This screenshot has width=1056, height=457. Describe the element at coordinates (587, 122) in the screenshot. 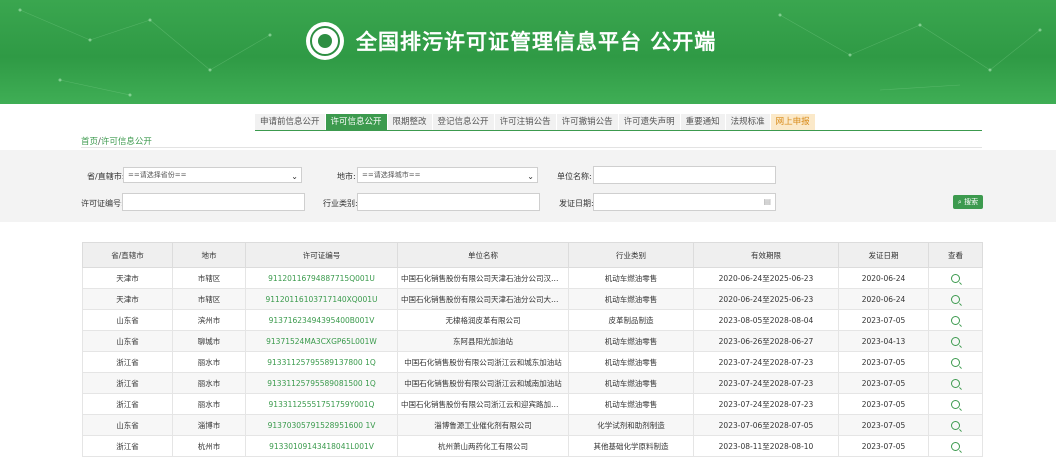

I see `tab-revocation: 许可撤销公告` at that location.